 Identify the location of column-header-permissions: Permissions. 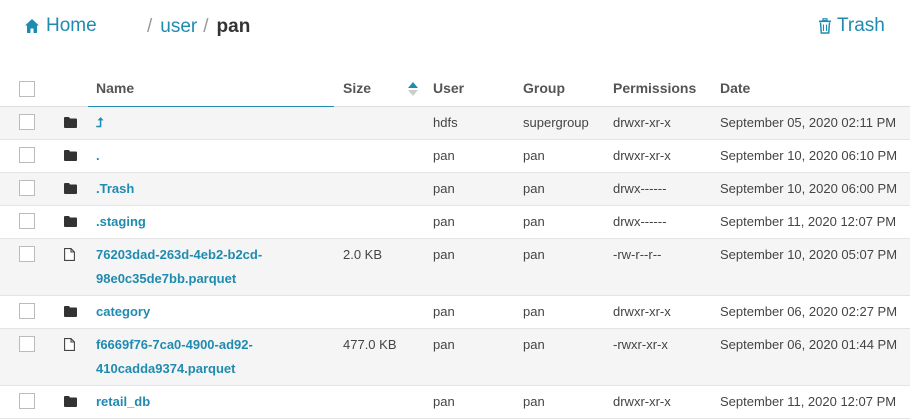
(654, 88).